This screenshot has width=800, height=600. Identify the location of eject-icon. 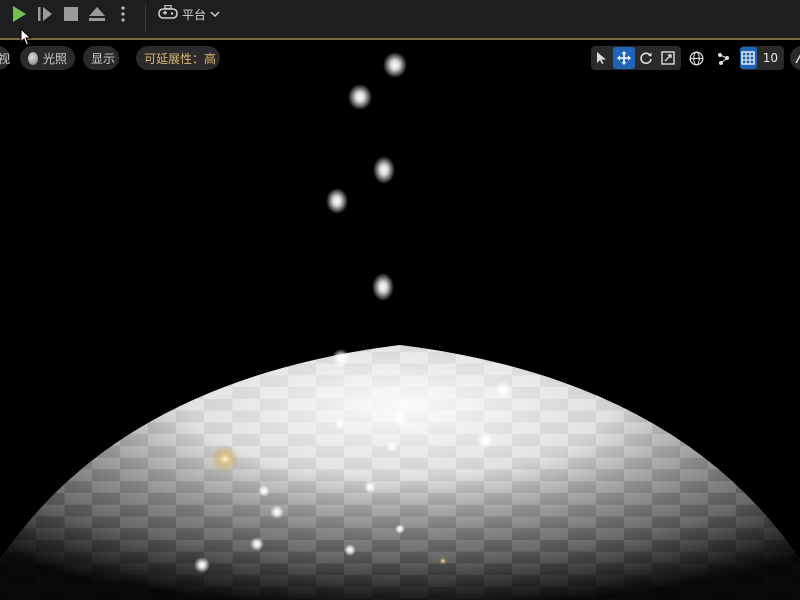
(97, 14).